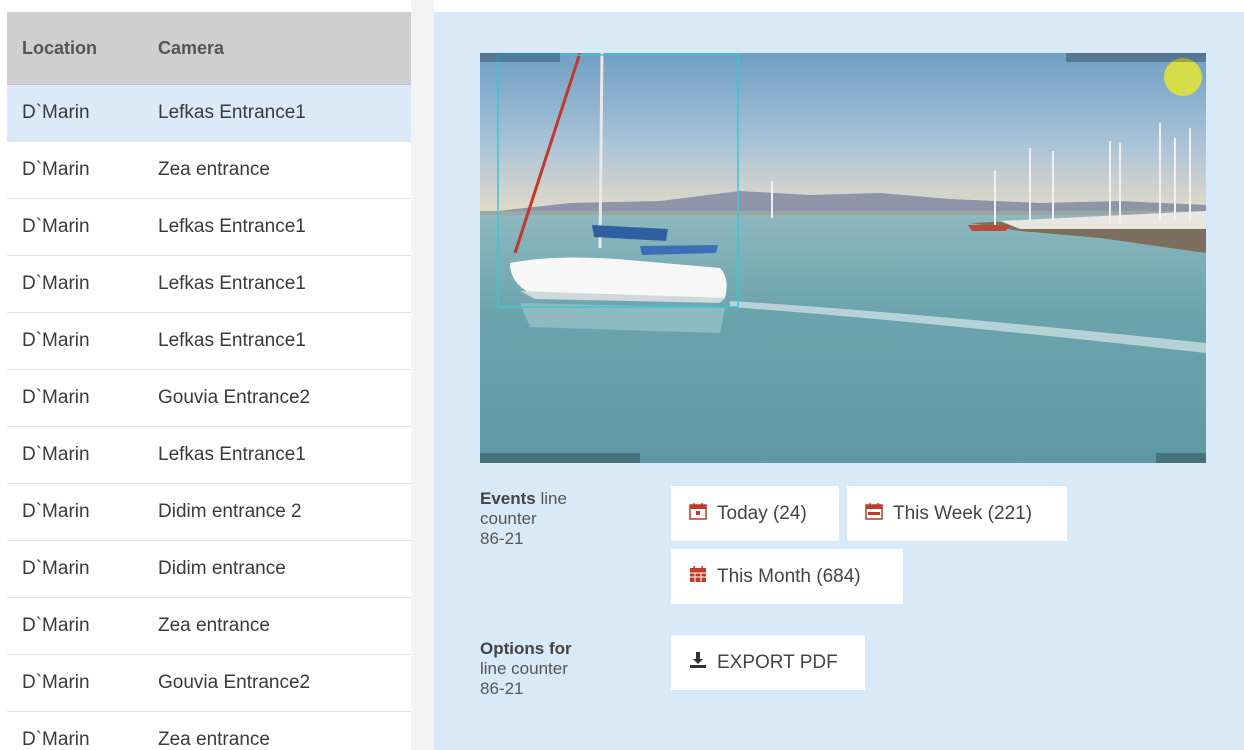  What do you see at coordinates (524, 668) in the screenshot?
I see `options-subtitle: line counter` at bounding box center [524, 668].